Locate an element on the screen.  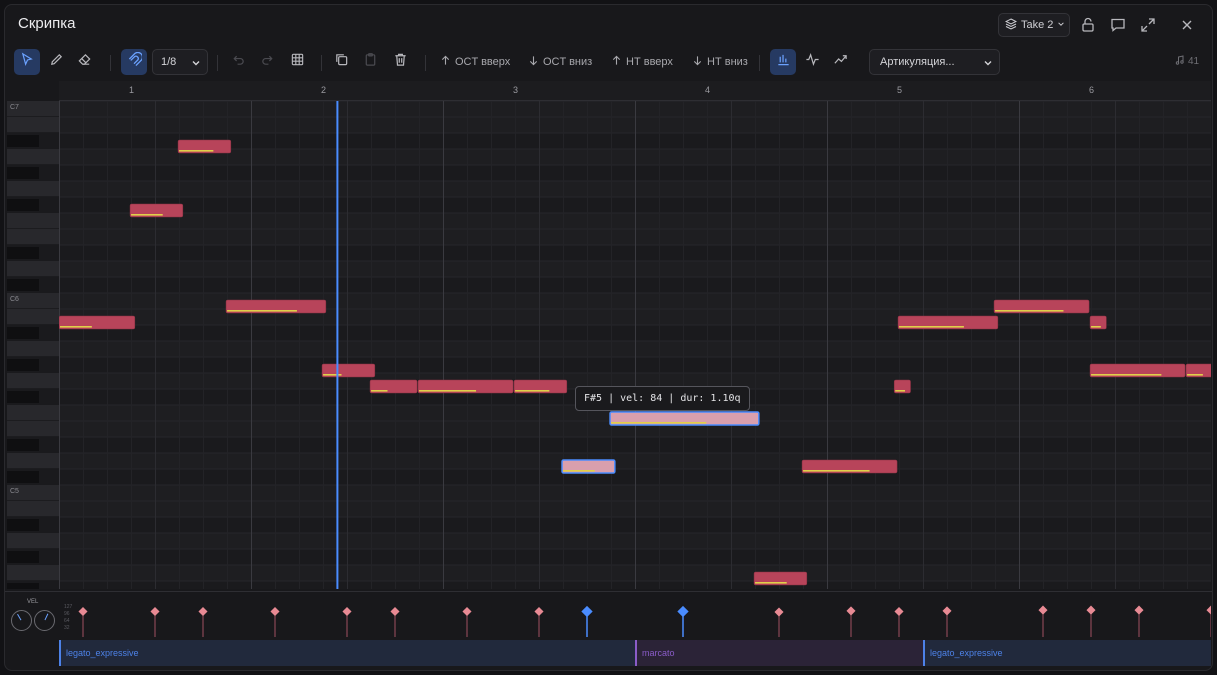
velocity-knob is located at coordinates (21, 620).